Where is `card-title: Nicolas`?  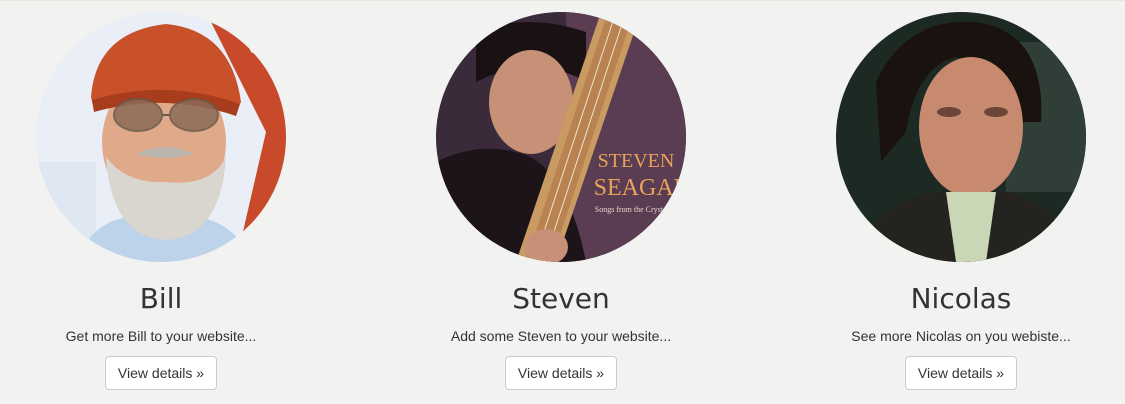 card-title: Nicolas is located at coordinates (961, 298).